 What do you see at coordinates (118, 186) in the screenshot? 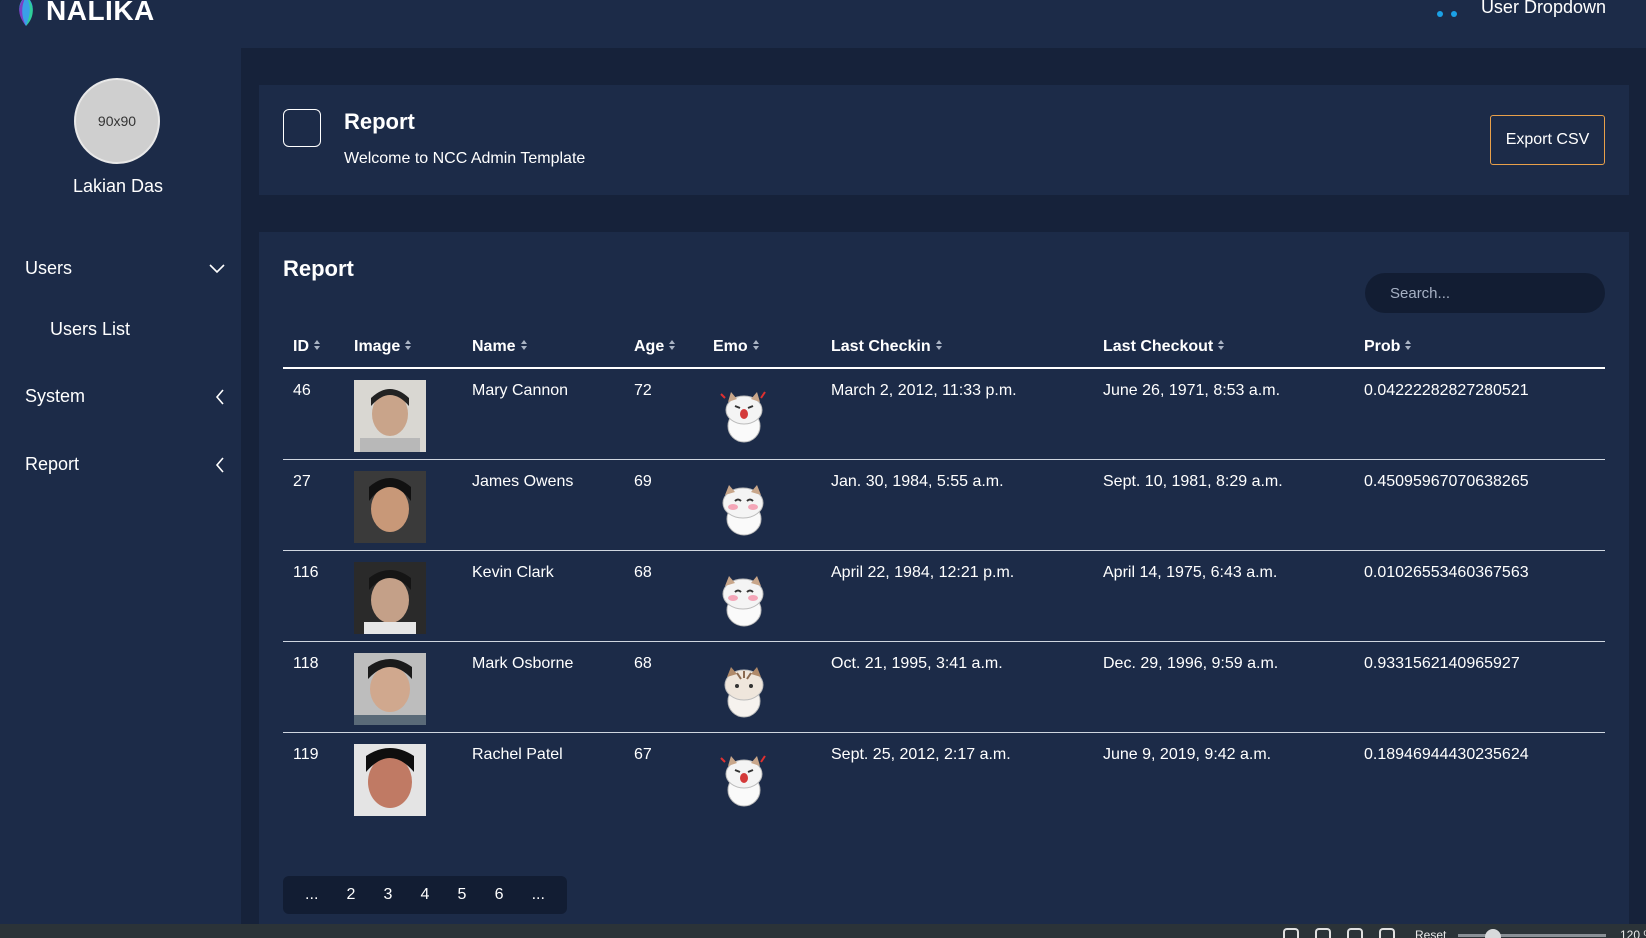
I see `profile-name: Lakian Das` at bounding box center [118, 186].